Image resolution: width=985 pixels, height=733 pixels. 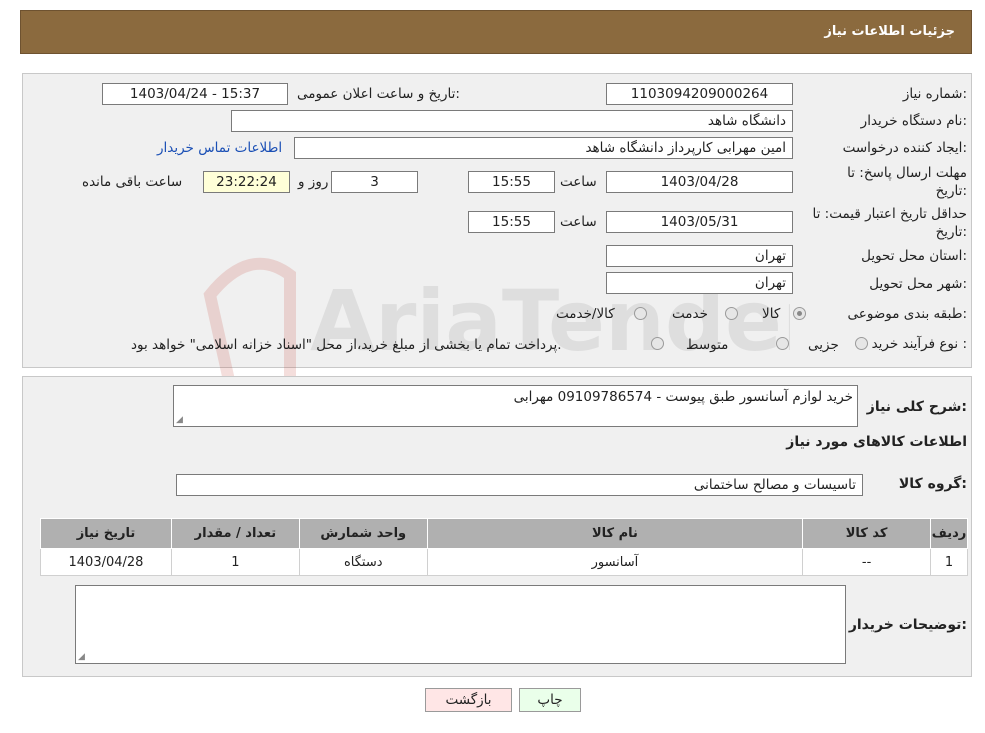 What do you see at coordinates (907, 173) in the screenshot?
I see `deadline-label: مهلت ارسال پاسخ: تا` at bounding box center [907, 173].